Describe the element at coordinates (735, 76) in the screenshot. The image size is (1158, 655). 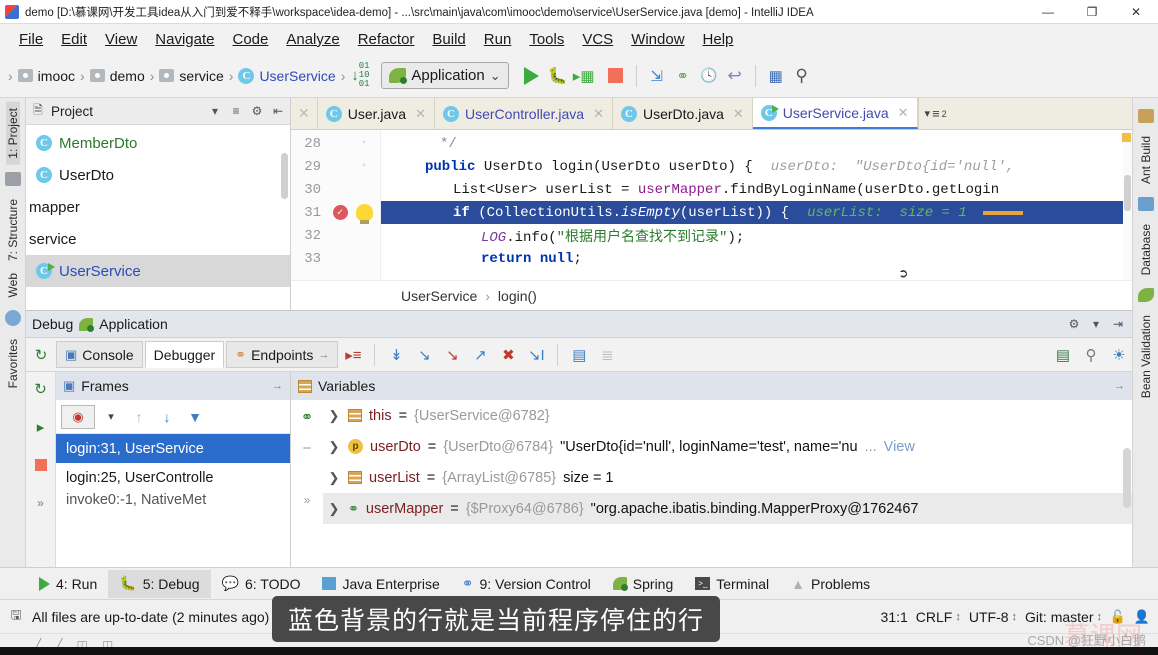
I see `vcs-rollback-button: ↩` at that location.